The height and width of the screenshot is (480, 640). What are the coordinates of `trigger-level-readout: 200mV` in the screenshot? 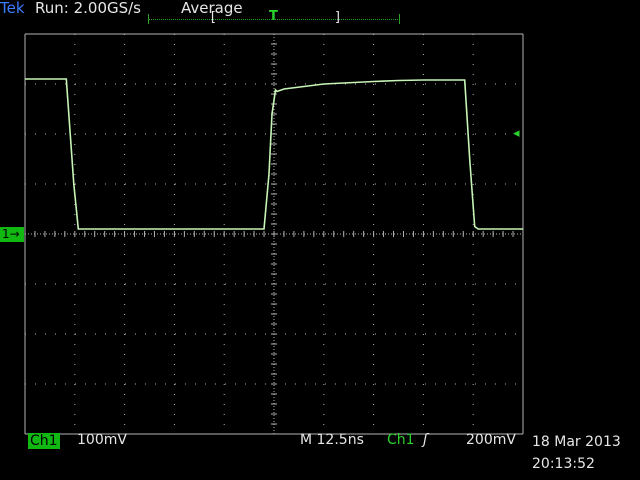 It's located at (491, 440).